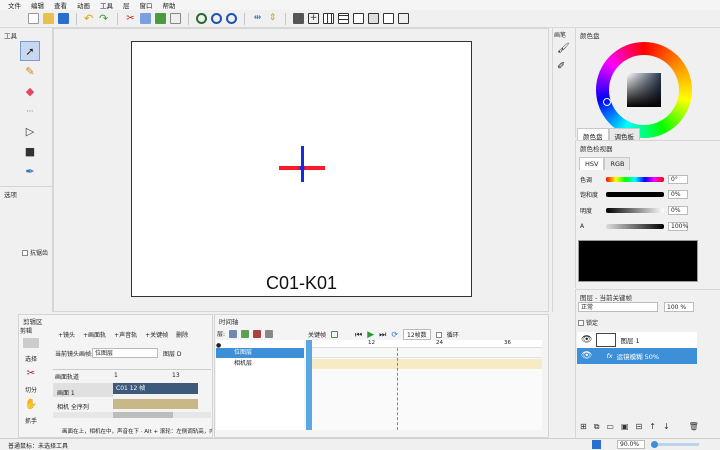 The height and width of the screenshot is (450, 720). Describe the element at coordinates (652, 427) in the screenshot. I see `move-up-icon: ↑` at that location.